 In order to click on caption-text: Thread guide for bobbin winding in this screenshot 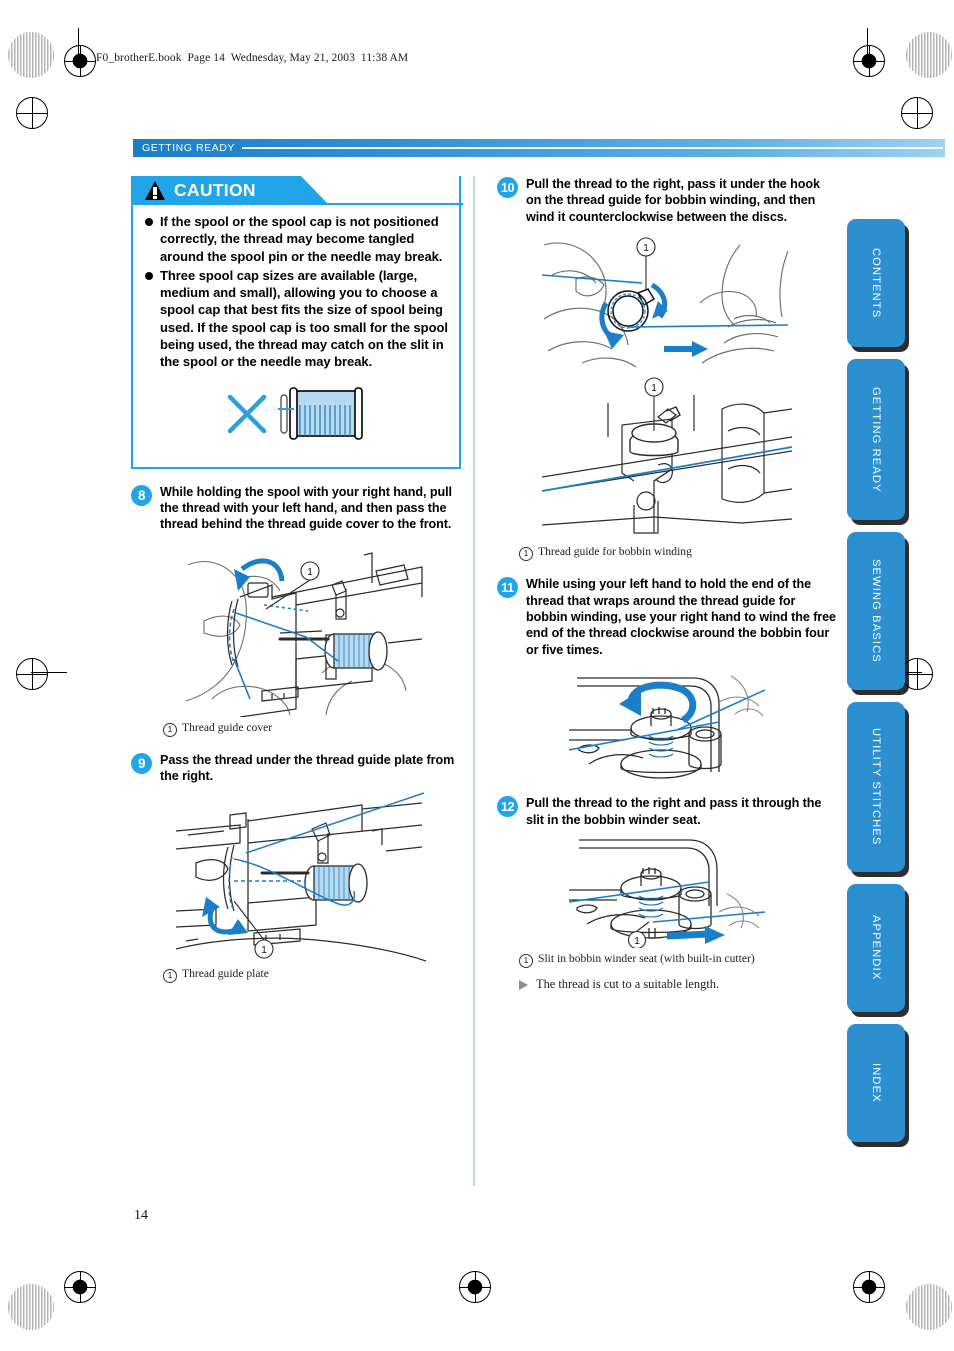, I will do `click(615, 552)`.